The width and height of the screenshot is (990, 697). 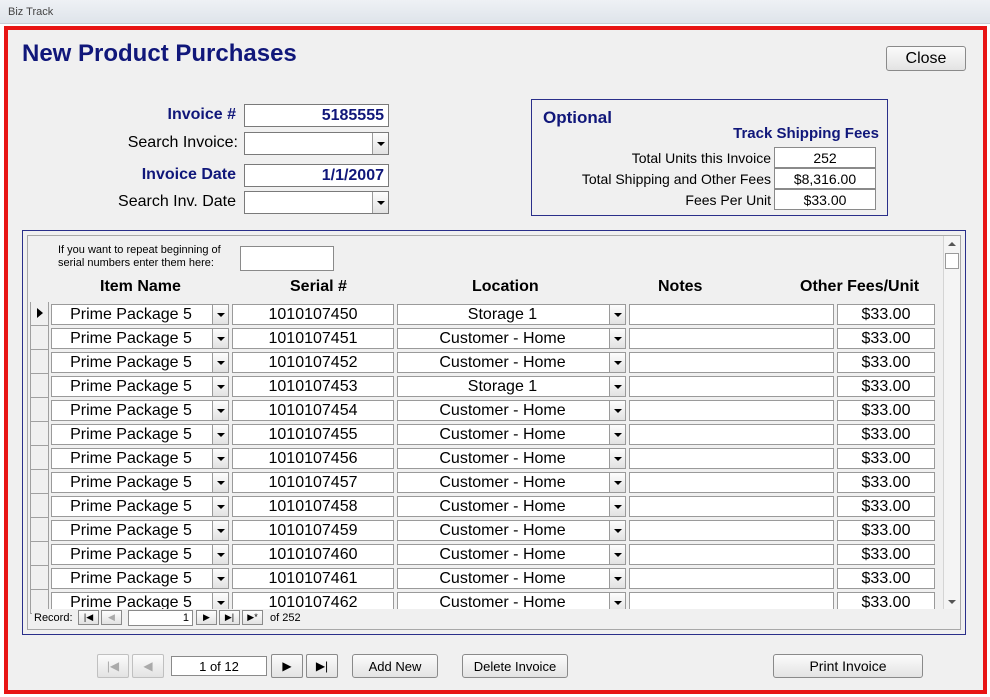 I want to click on serial-field: 1010107459, so click(x=313, y=530).